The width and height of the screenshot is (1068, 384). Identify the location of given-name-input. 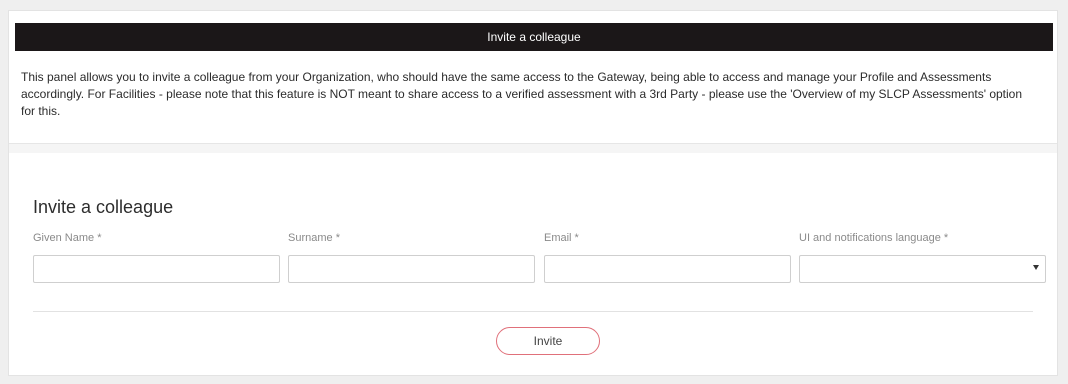
(156, 269).